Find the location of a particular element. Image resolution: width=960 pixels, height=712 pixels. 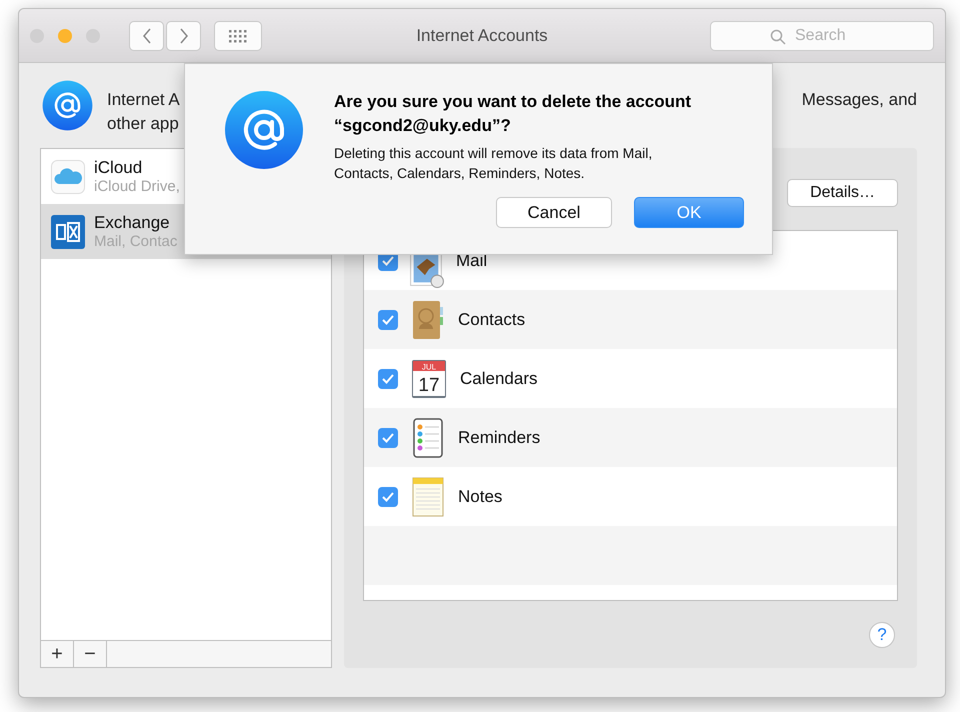

exchange-icon is located at coordinates (68, 231).